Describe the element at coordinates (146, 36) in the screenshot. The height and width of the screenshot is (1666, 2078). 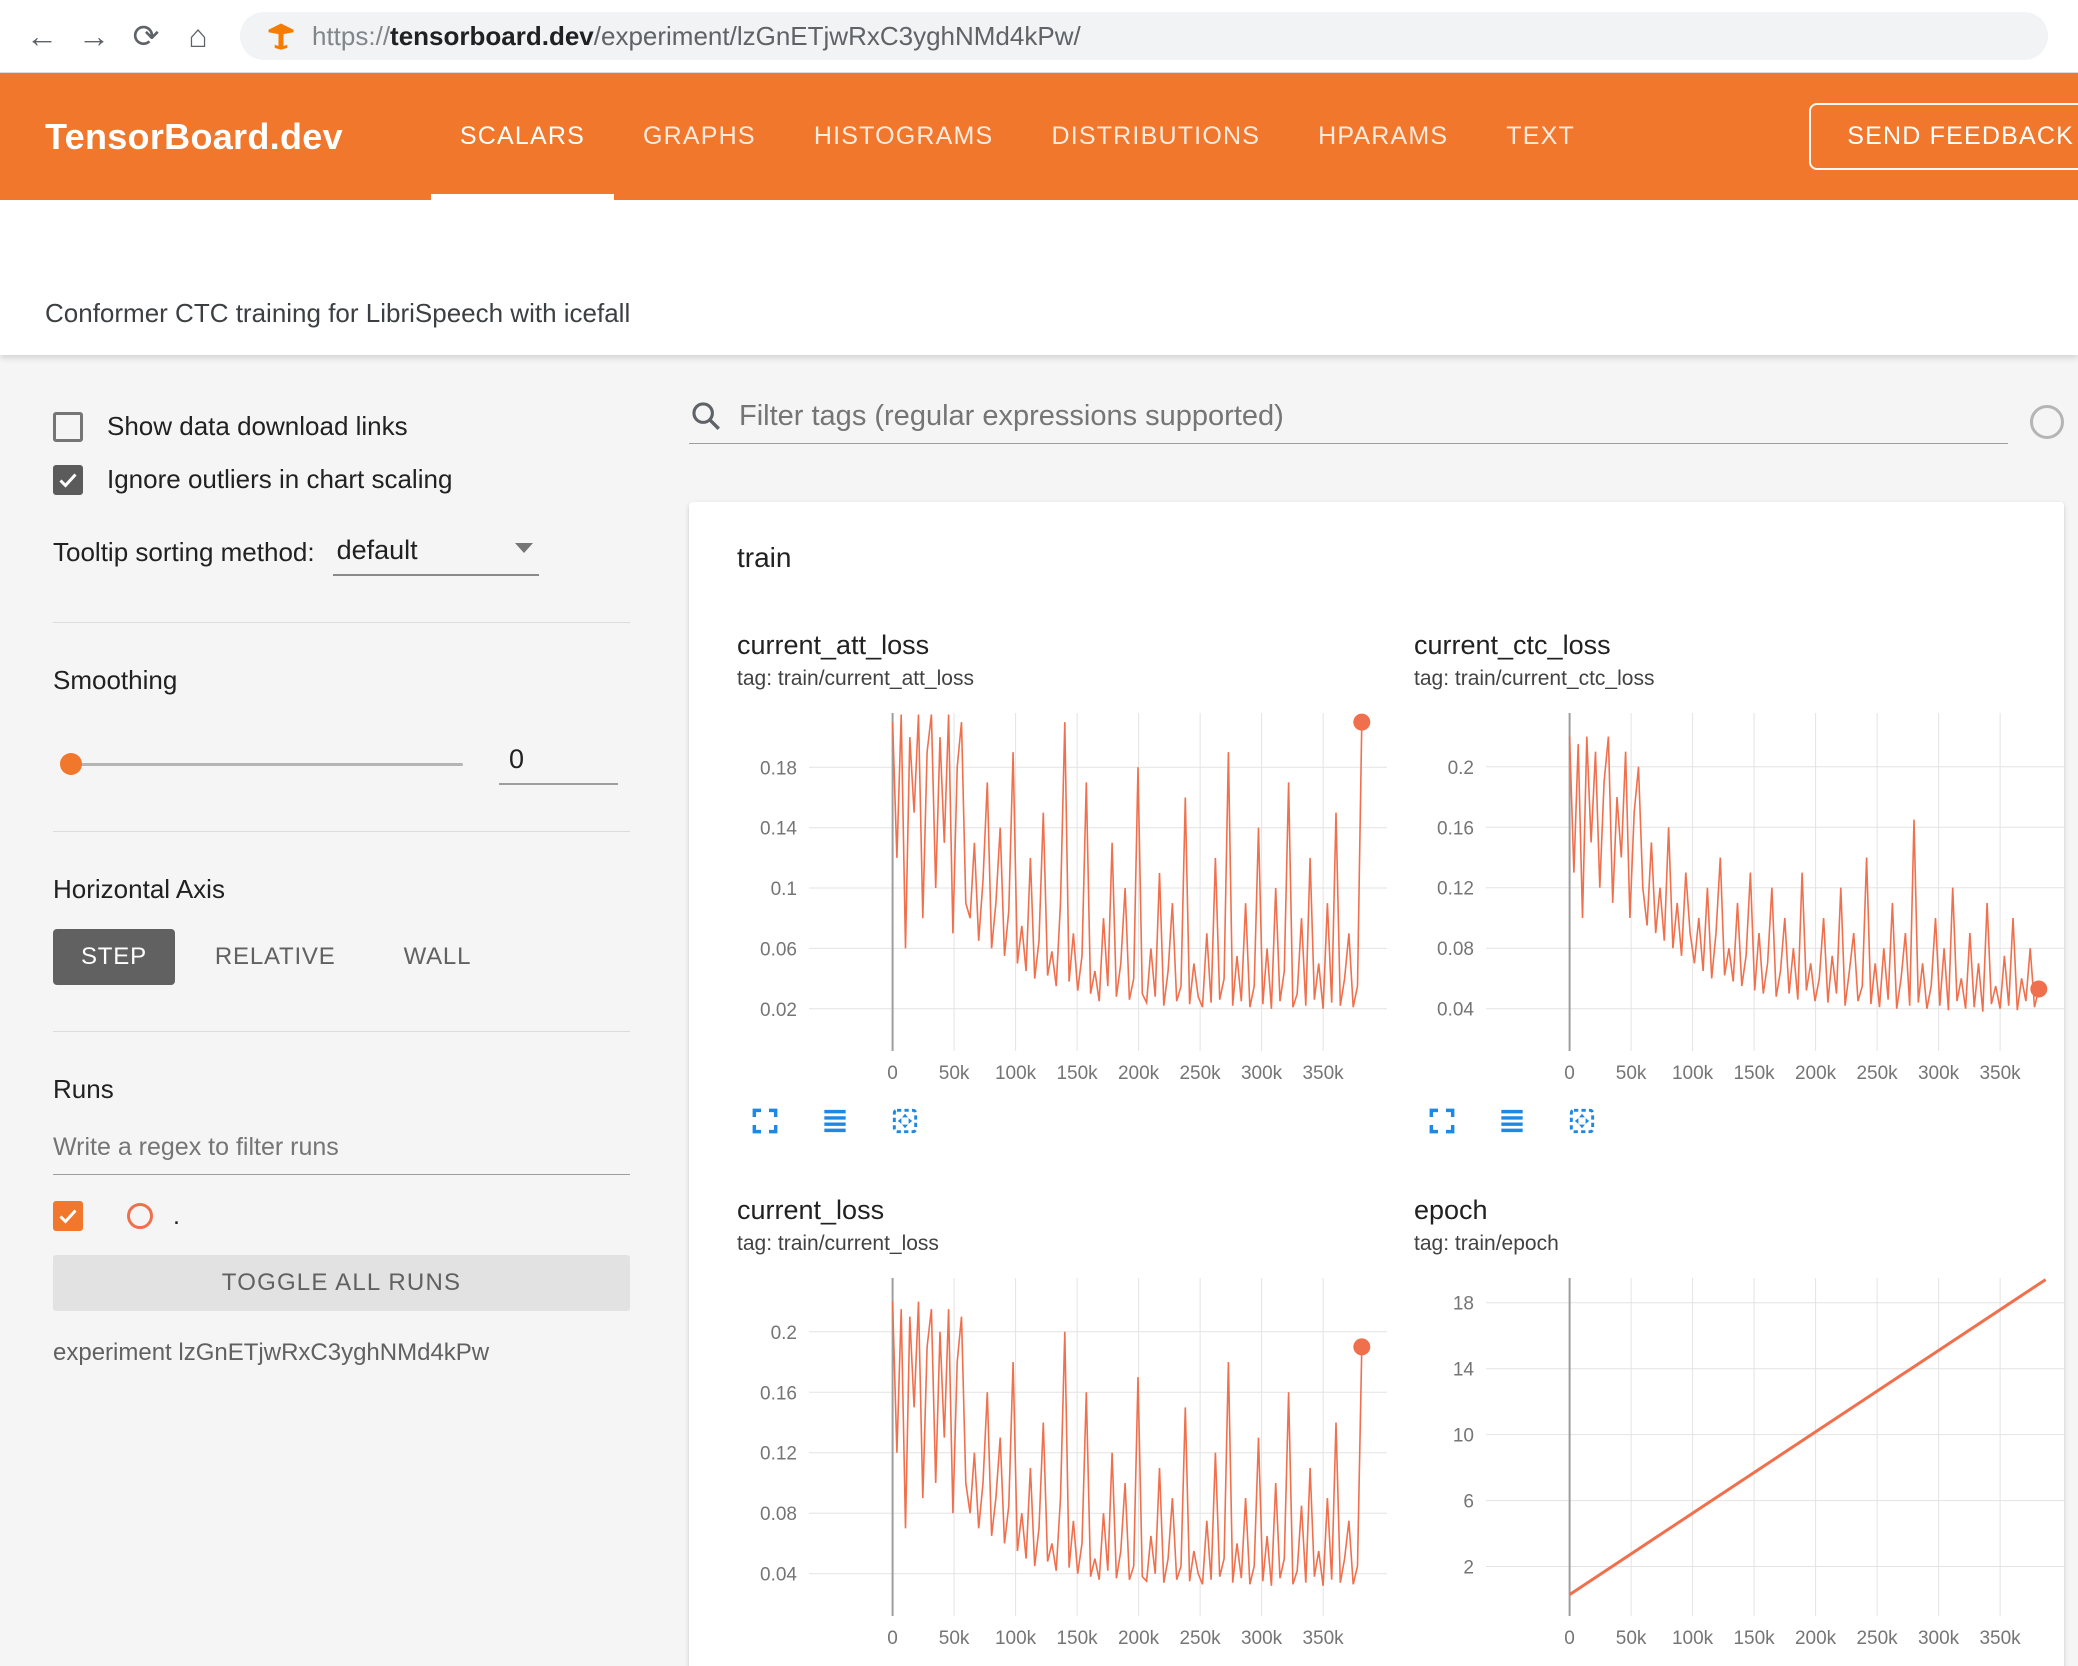
I see `reload-icon: ⟳` at that location.